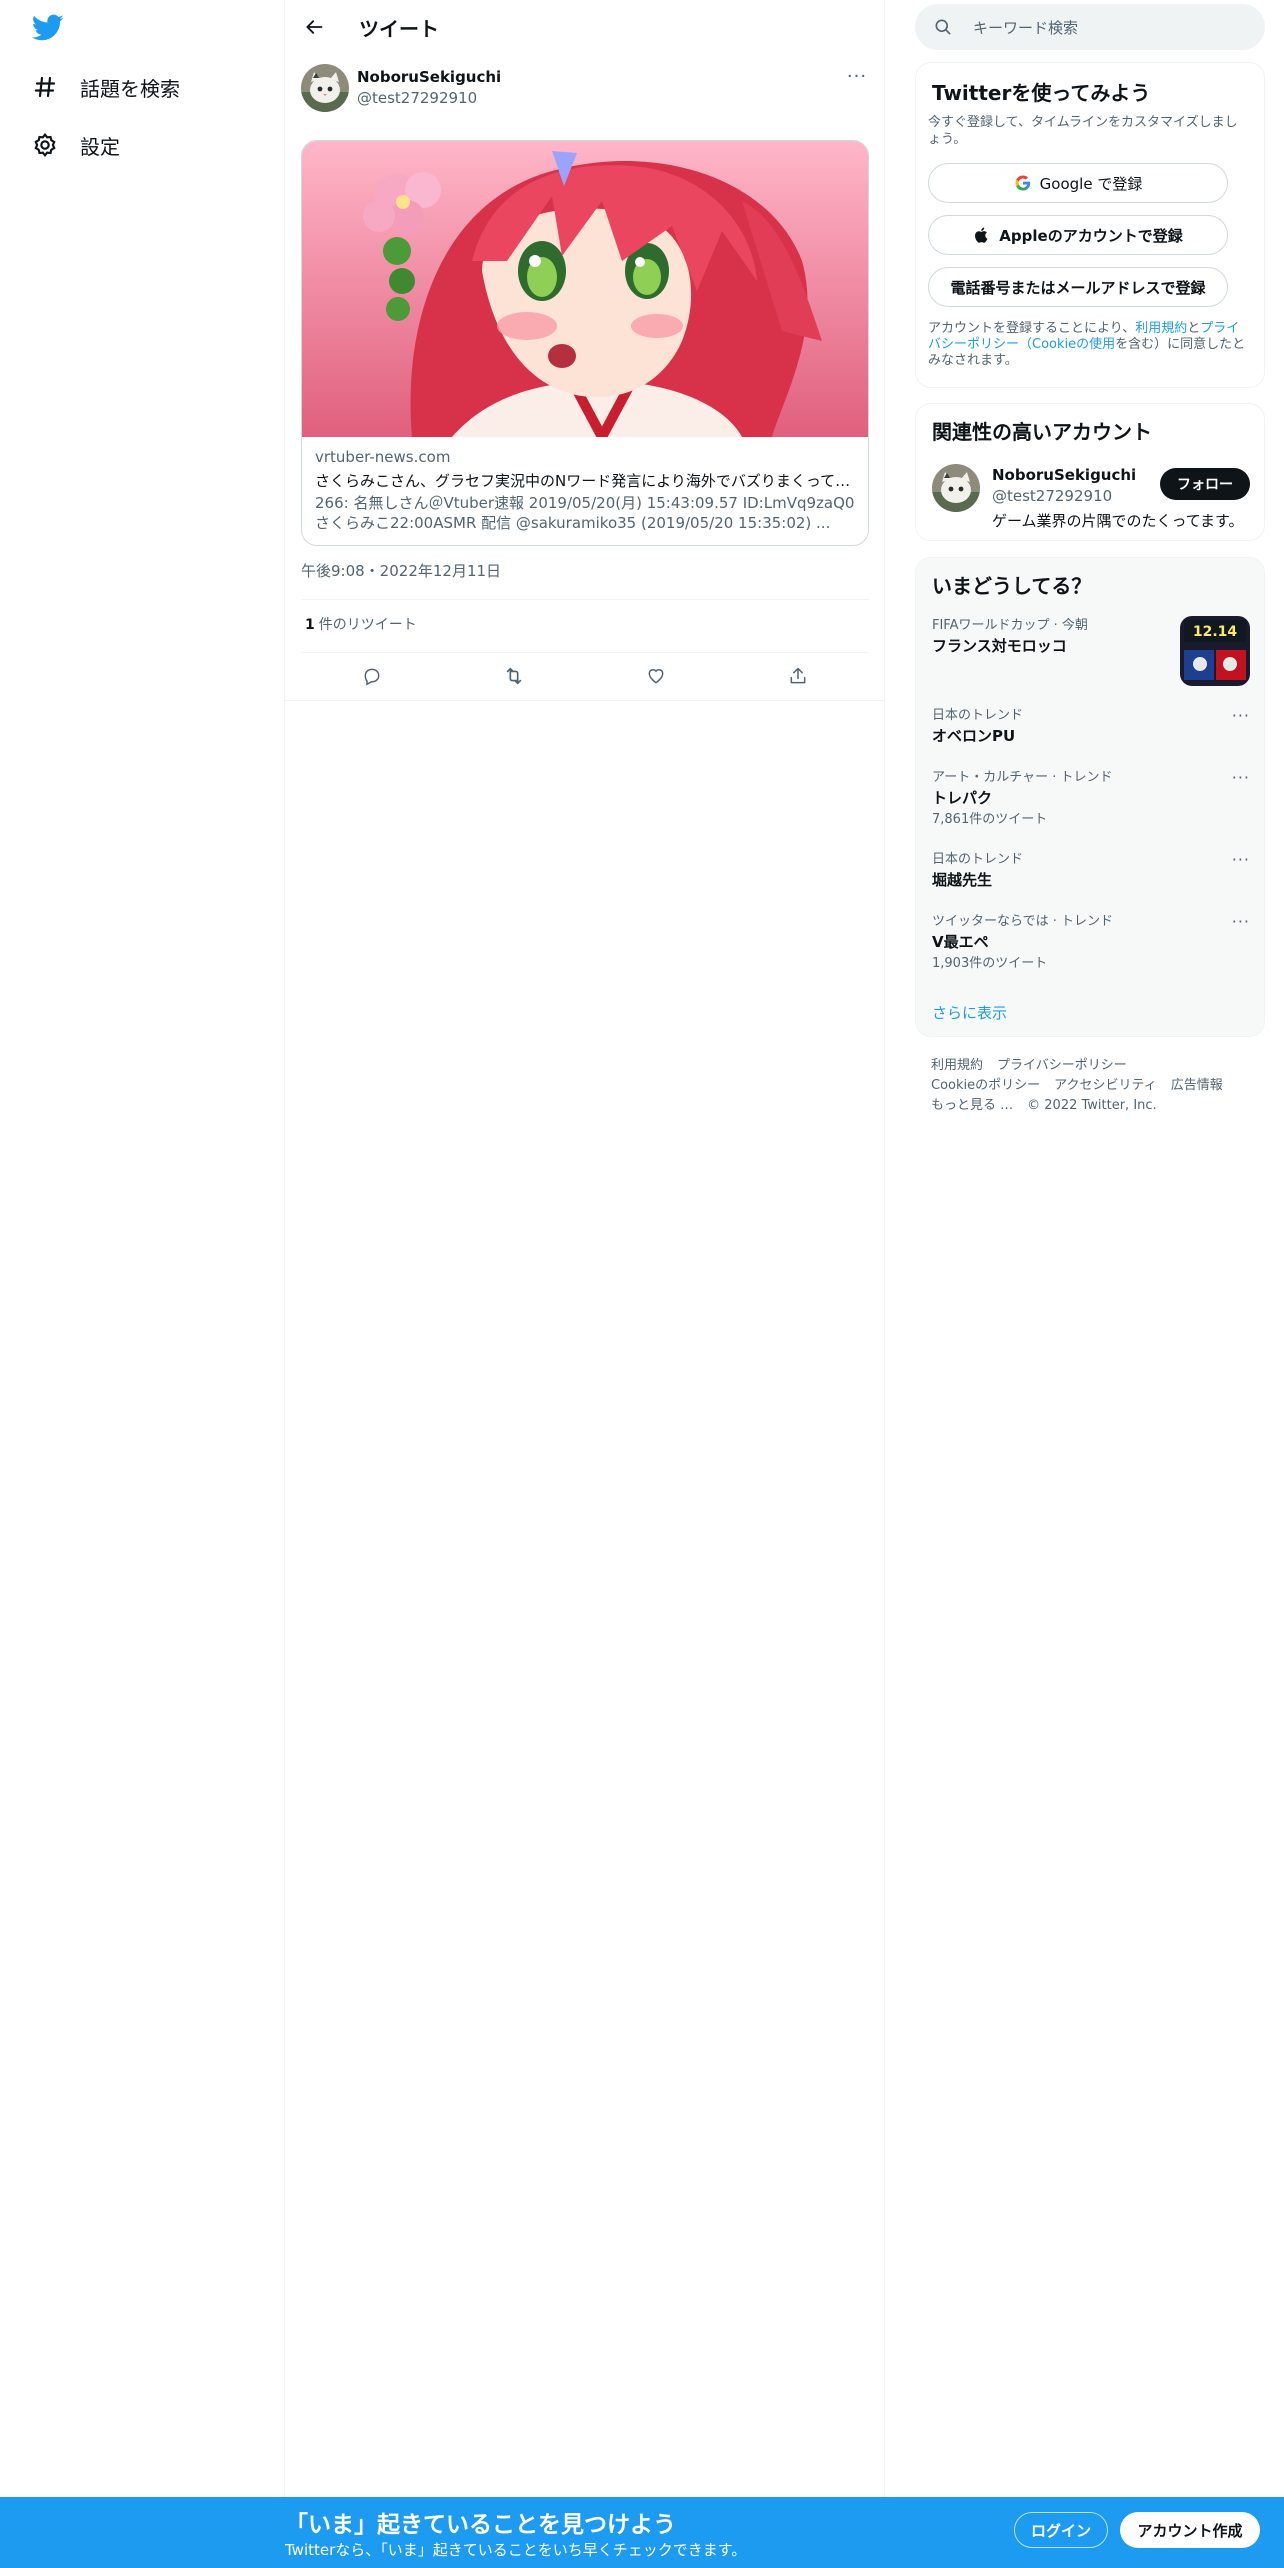  What do you see at coordinates (960, 942) in the screenshot?
I see `trend-title: V最エペ` at bounding box center [960, 942].